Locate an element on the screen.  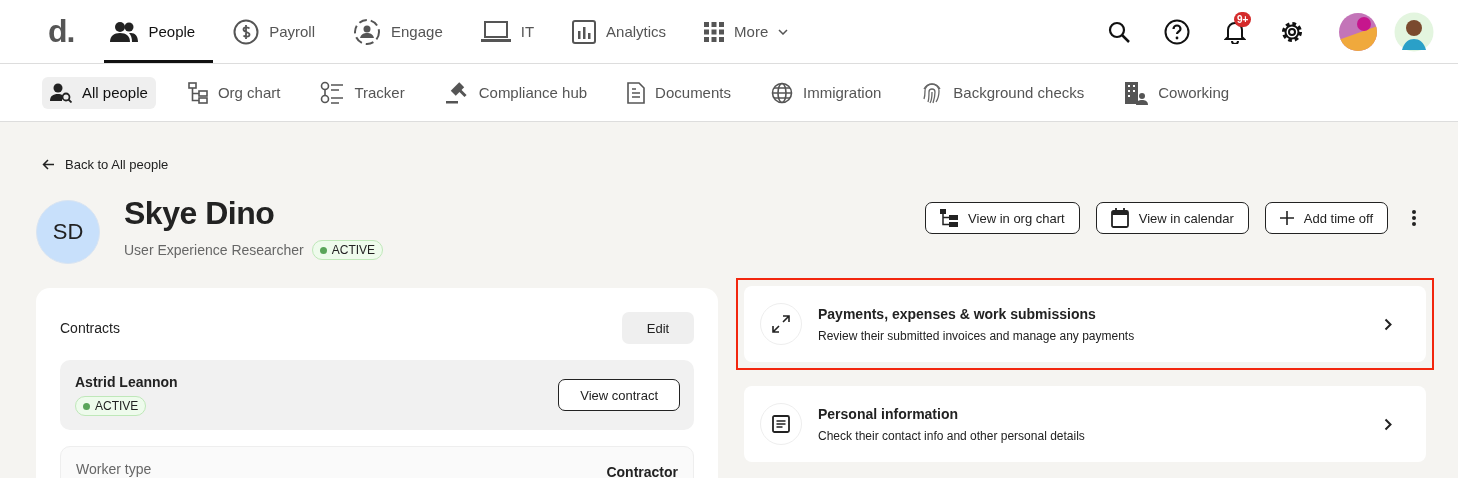
back-arrow-icon is located at coordinates (48, 164).